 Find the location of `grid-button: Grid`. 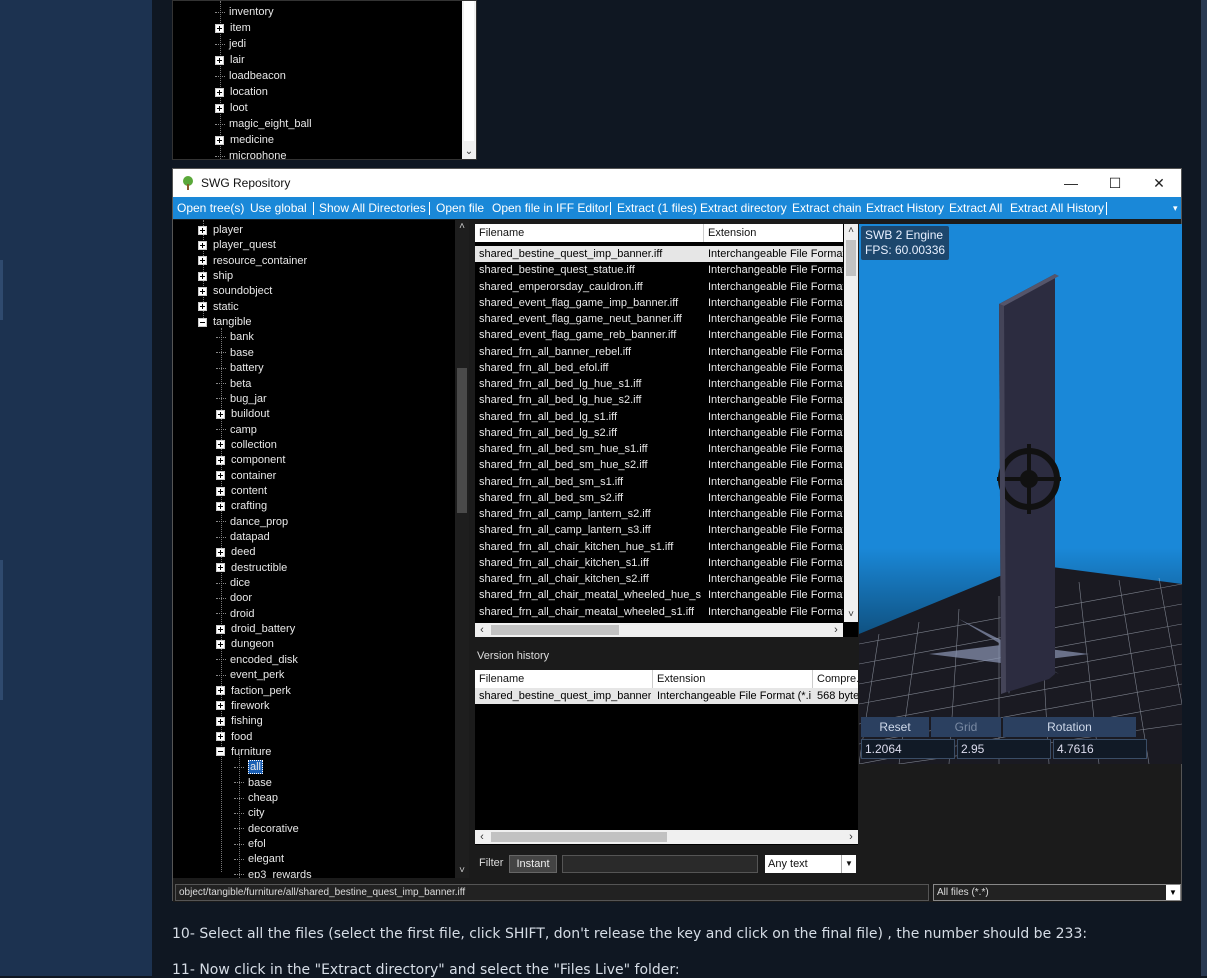

grid-button: Grid is located at coordinates (966, 727).